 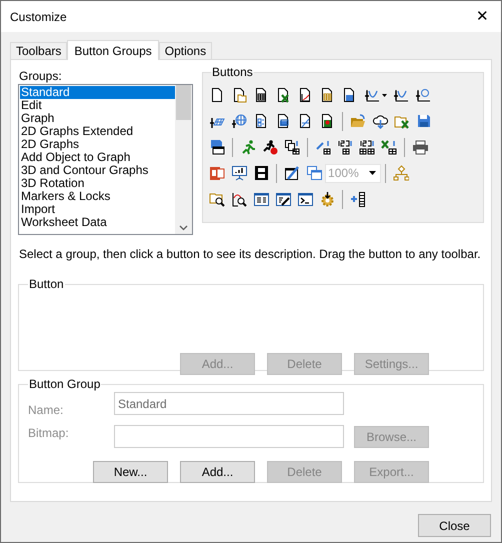 What do you see at coordinates (283, 199) in the screenshot?
I see `form-pen-icon` at bounding box center [283, 199].